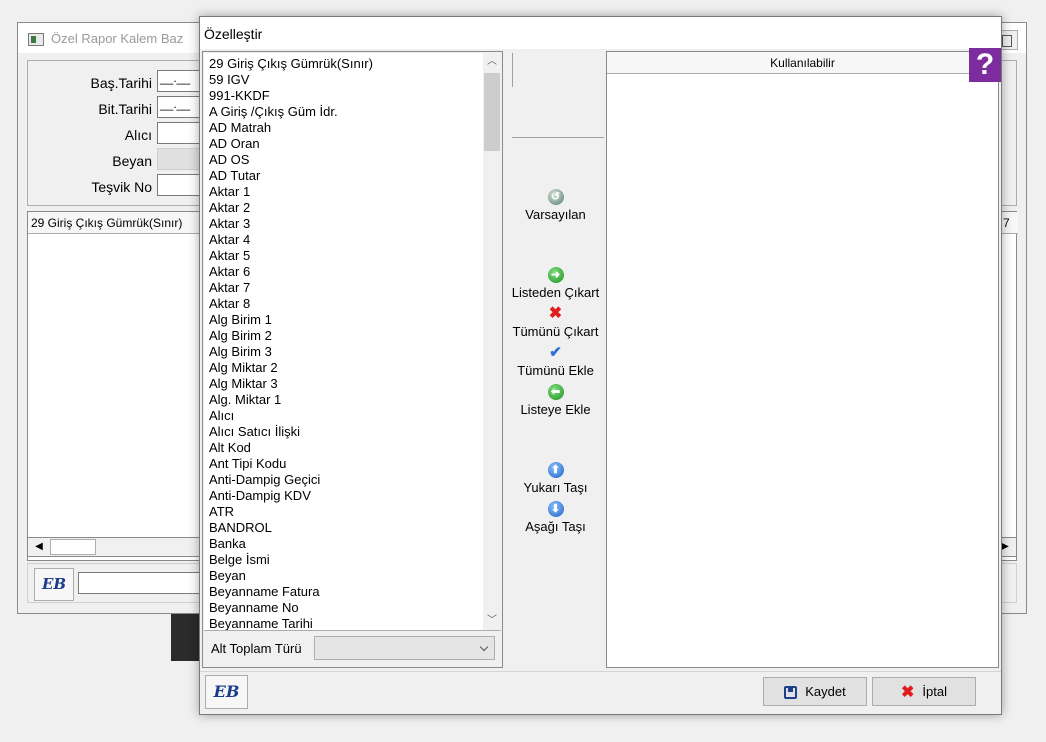 The height and width of the screenshot is (742, 1046). What do you see at coordinates (344, 256) in the screenshot?
I see `list-item: Aktar 5` at bounding box center [344, 256].